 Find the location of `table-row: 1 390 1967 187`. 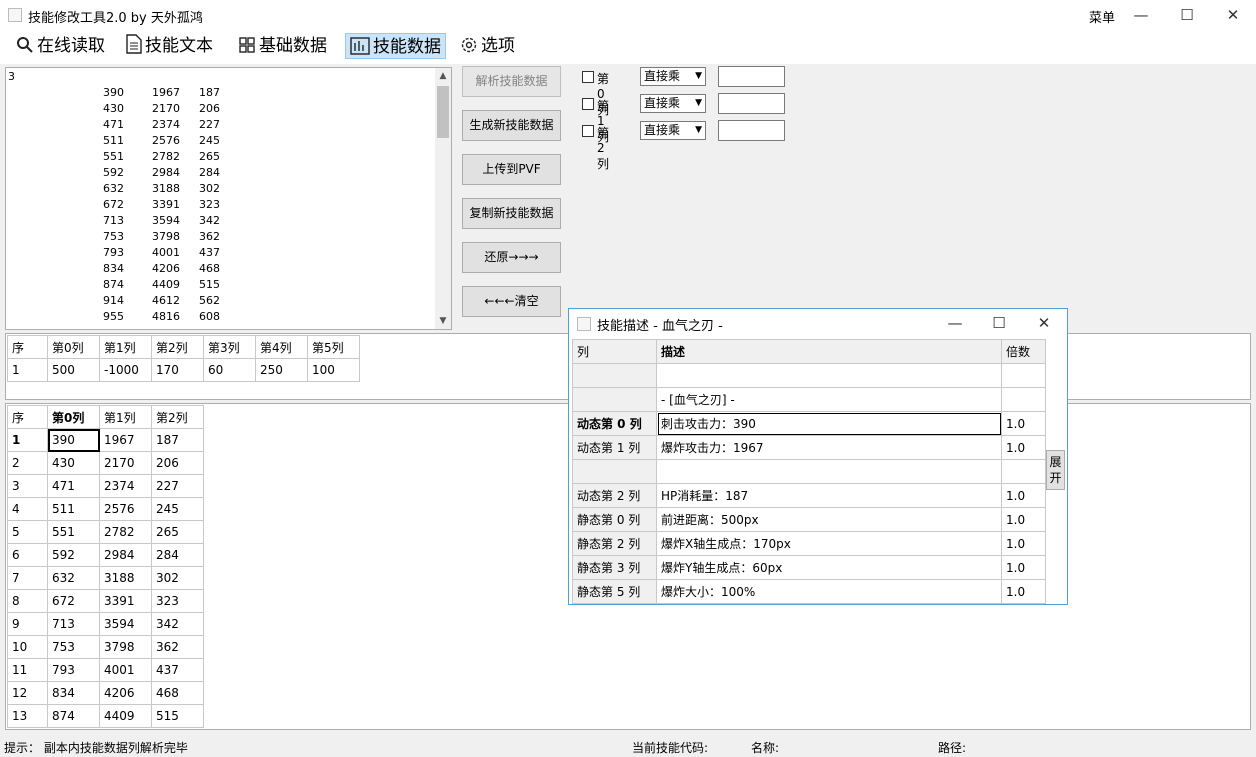

table-row: 1 390 1967 187 is located at coordinates (105, 440).